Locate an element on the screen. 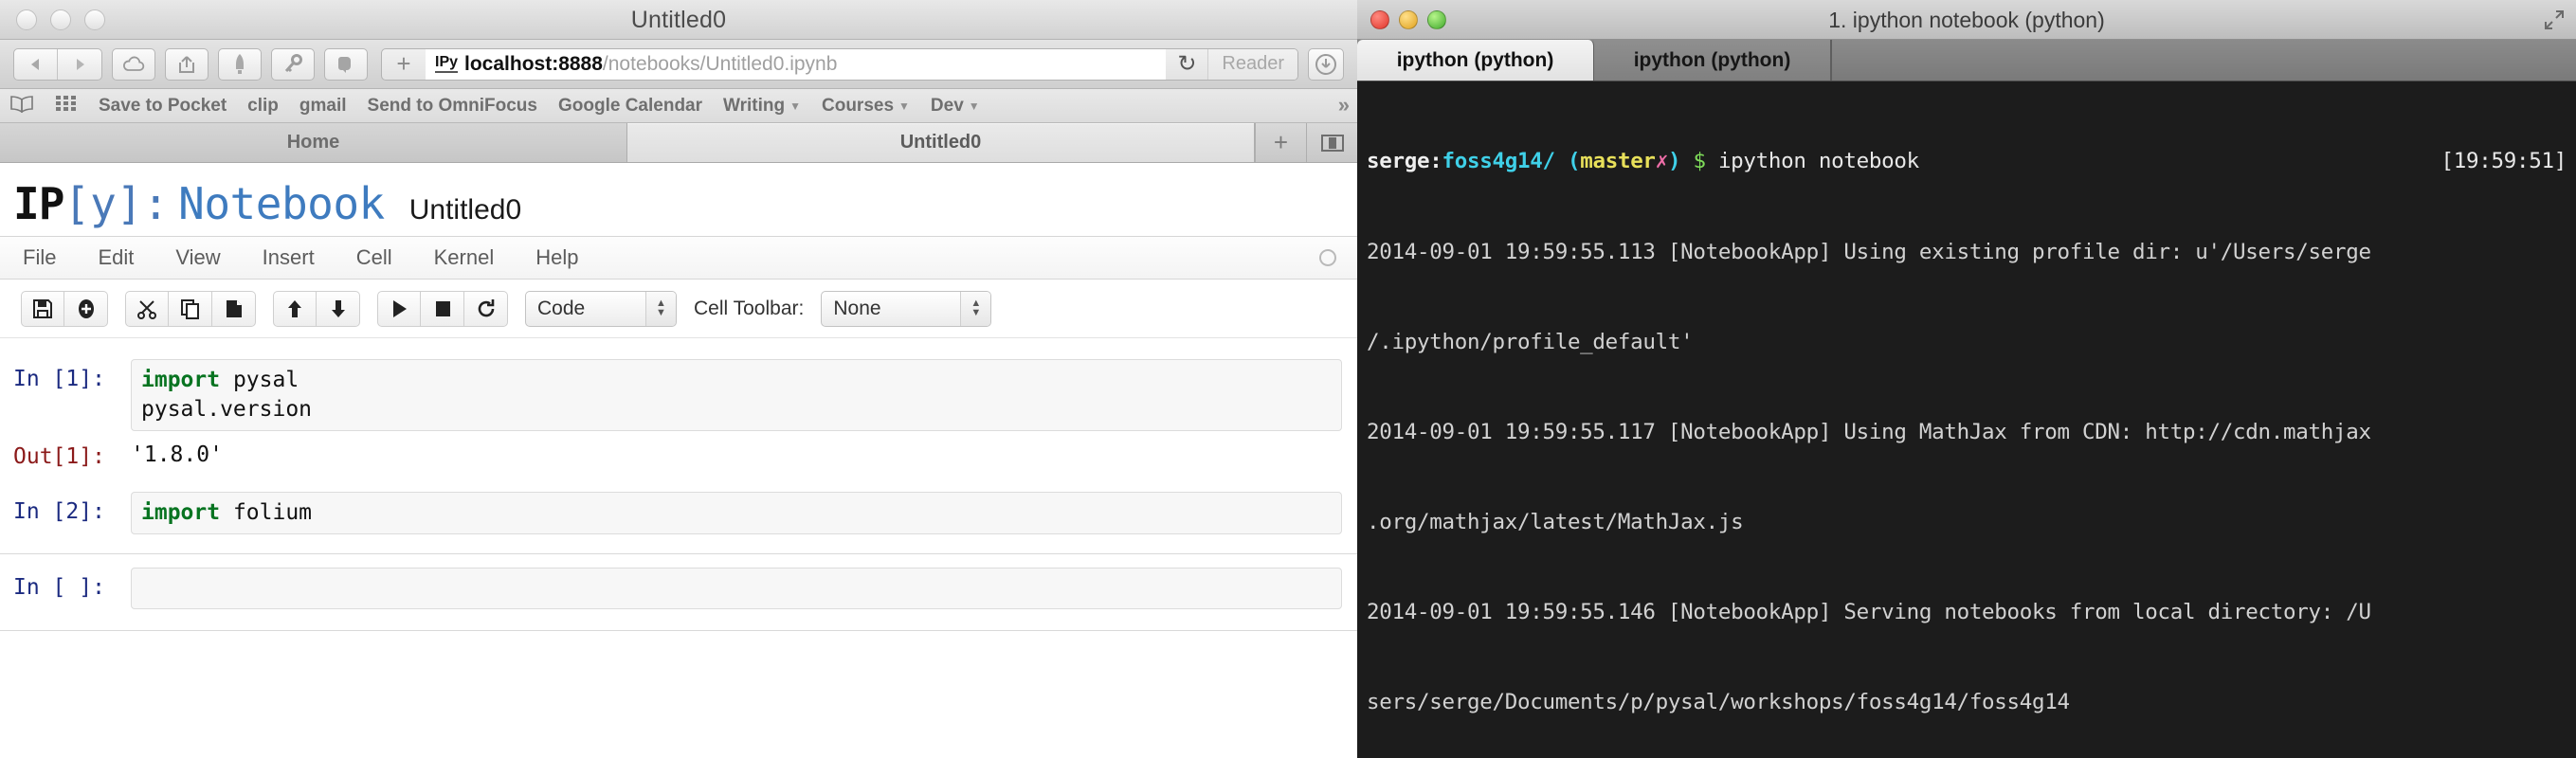 The image size is (2576, 758). terminal-titlebar: 1. ipython notebook (python) is located at coordinates (1966, 20).